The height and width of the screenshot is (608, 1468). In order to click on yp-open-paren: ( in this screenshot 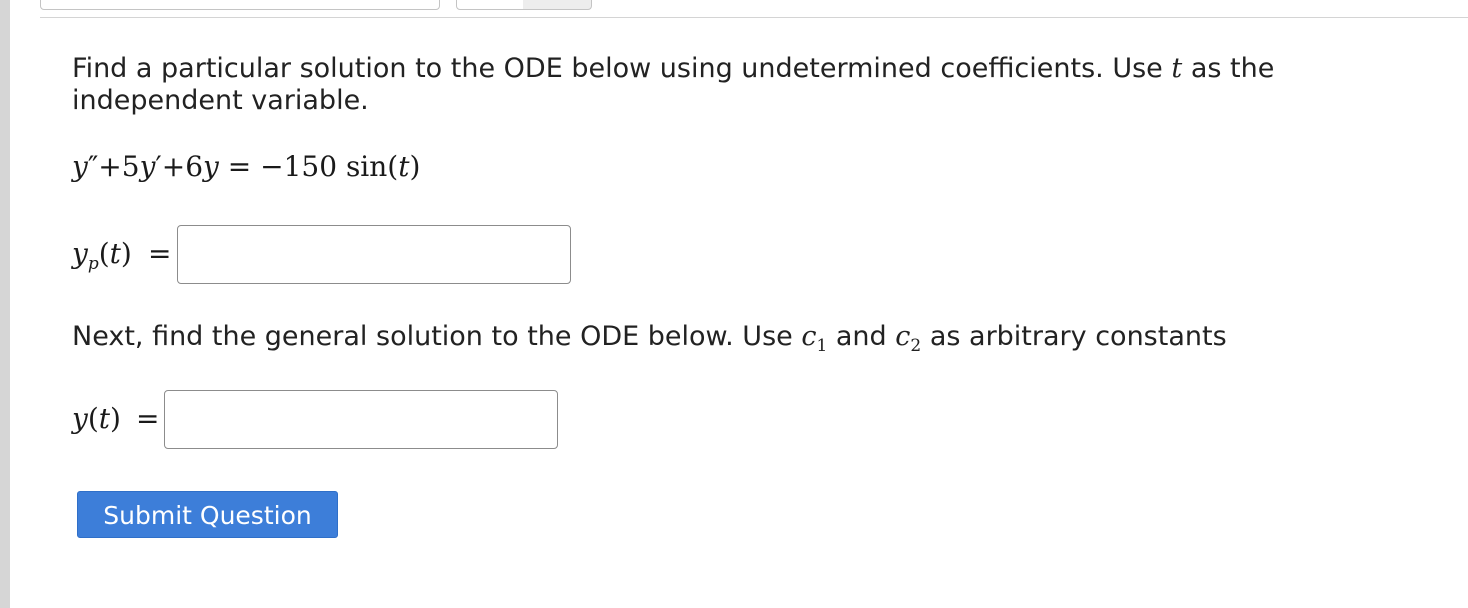, I will do `click(104, 253)`.